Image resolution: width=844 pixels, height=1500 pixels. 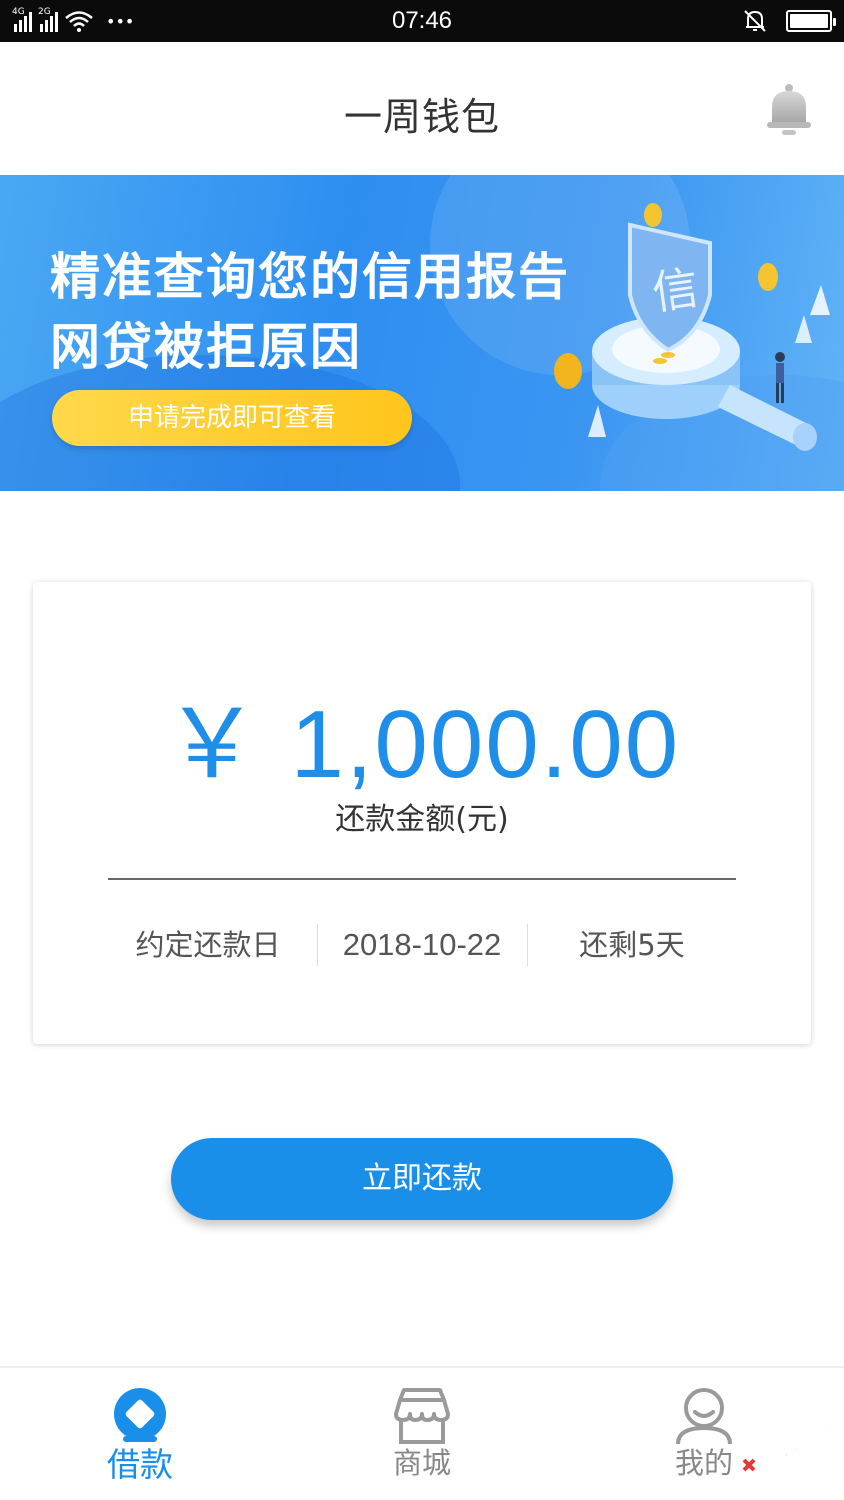 I want to click on status-right, so click(x=789, y=21).